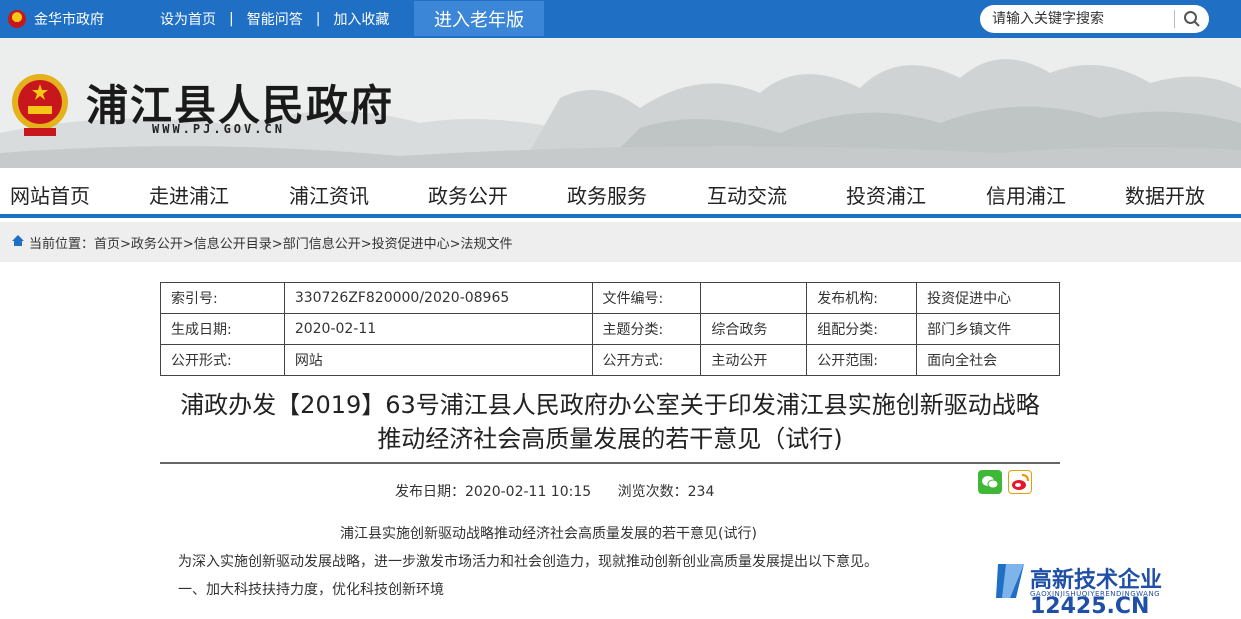  What do you see at coordinates (1020, 482) in the screenshot?
I see `weibo-icon` at bounding box center [1020, 482].